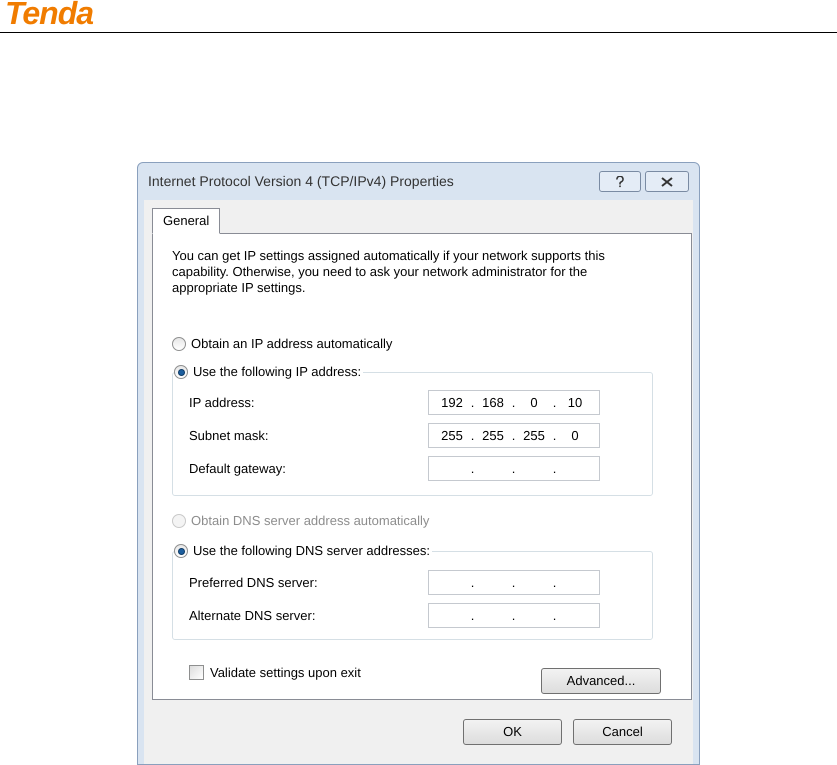  I want to click on field-label: Alternate DNS server:, so click(252, 615).